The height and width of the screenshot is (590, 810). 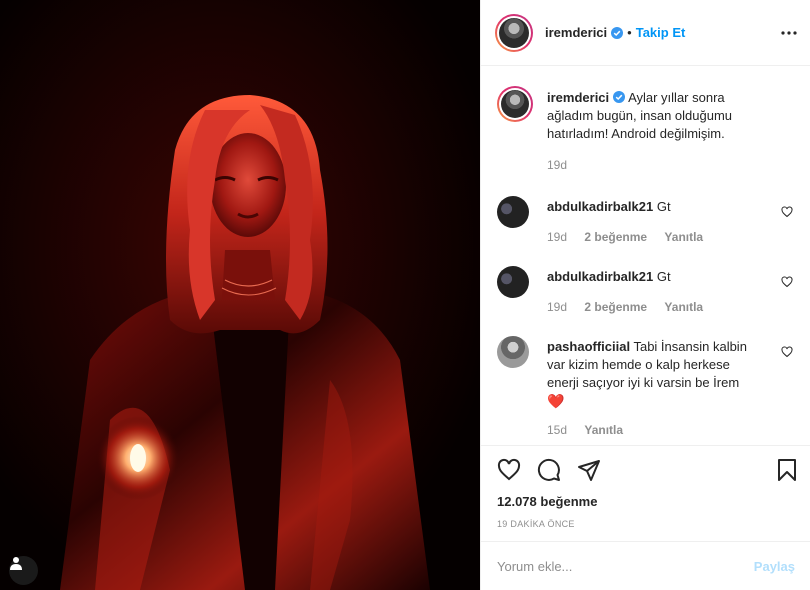 What do you see at coordinates (789, 33) in the screenshot?
I see `more-options-icon` at bounding box center [789, 33].